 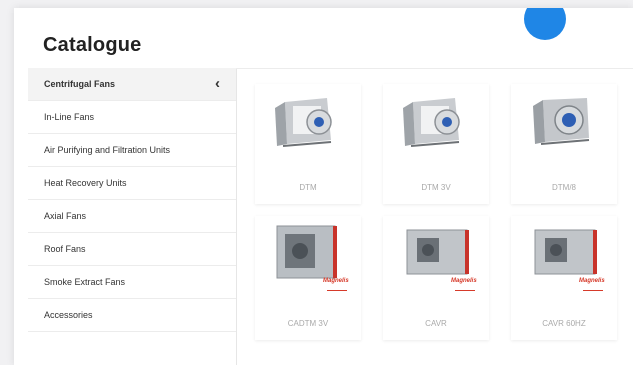 What do you see at coordinates (65, 249) in the screenshot?
I see `sidebar-item-label: Roof Fans` at bounding box center [65, 249].